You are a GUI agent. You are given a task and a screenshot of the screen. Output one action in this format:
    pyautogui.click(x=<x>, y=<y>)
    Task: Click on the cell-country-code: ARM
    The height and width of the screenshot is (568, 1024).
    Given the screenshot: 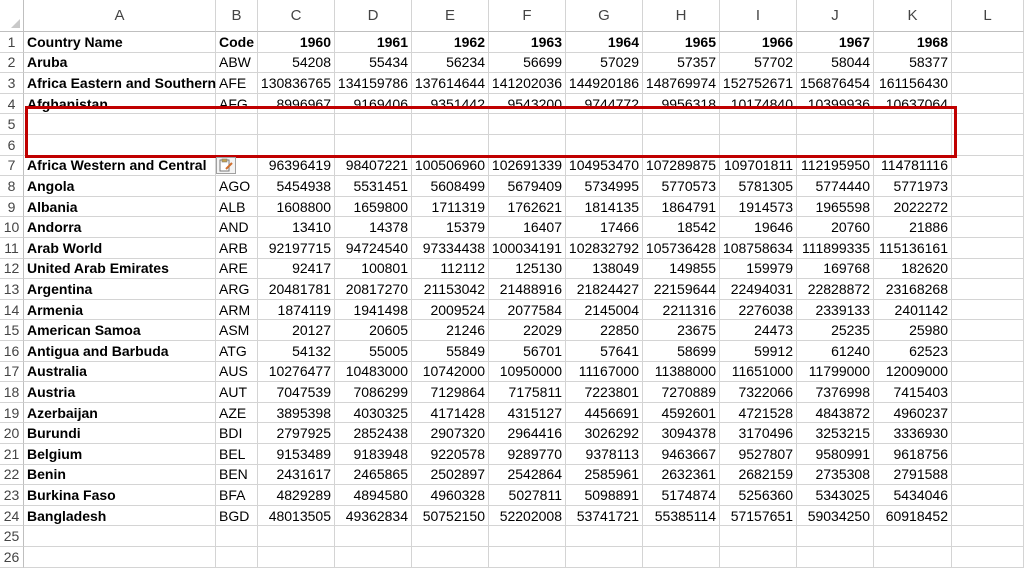 What is the action you would take?
    pyautogui.click(x=237, y=310)
    